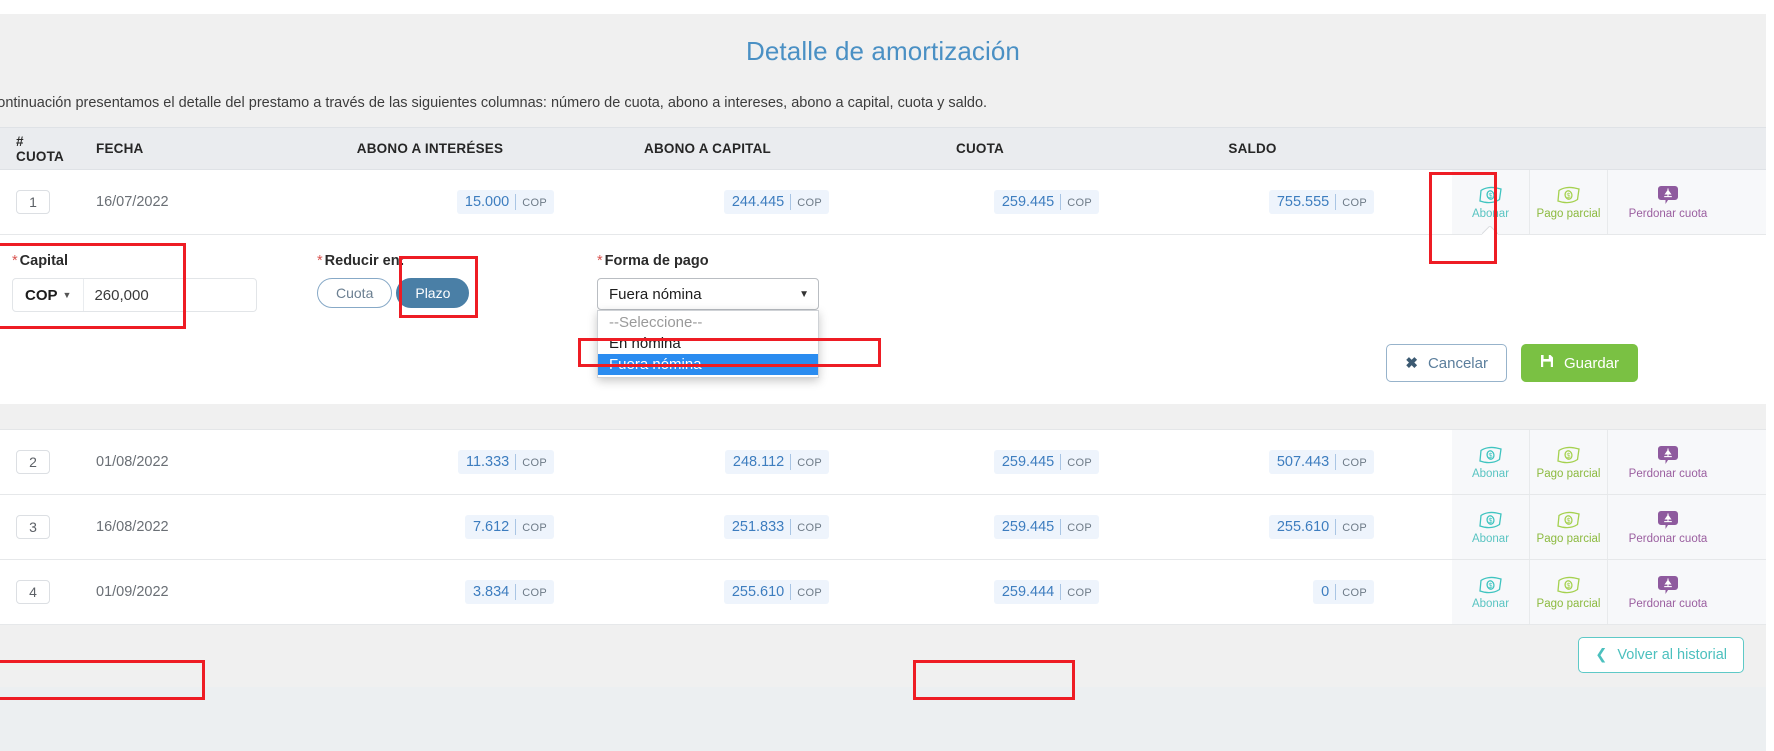 Image resolution: width=1774 pixels, height=751 pixels. What do you see at coordinates (1668, 538) in the screenshot?
I see `action-perdonar-label: Perdonar cuota` at bounding box center [1668, 538].